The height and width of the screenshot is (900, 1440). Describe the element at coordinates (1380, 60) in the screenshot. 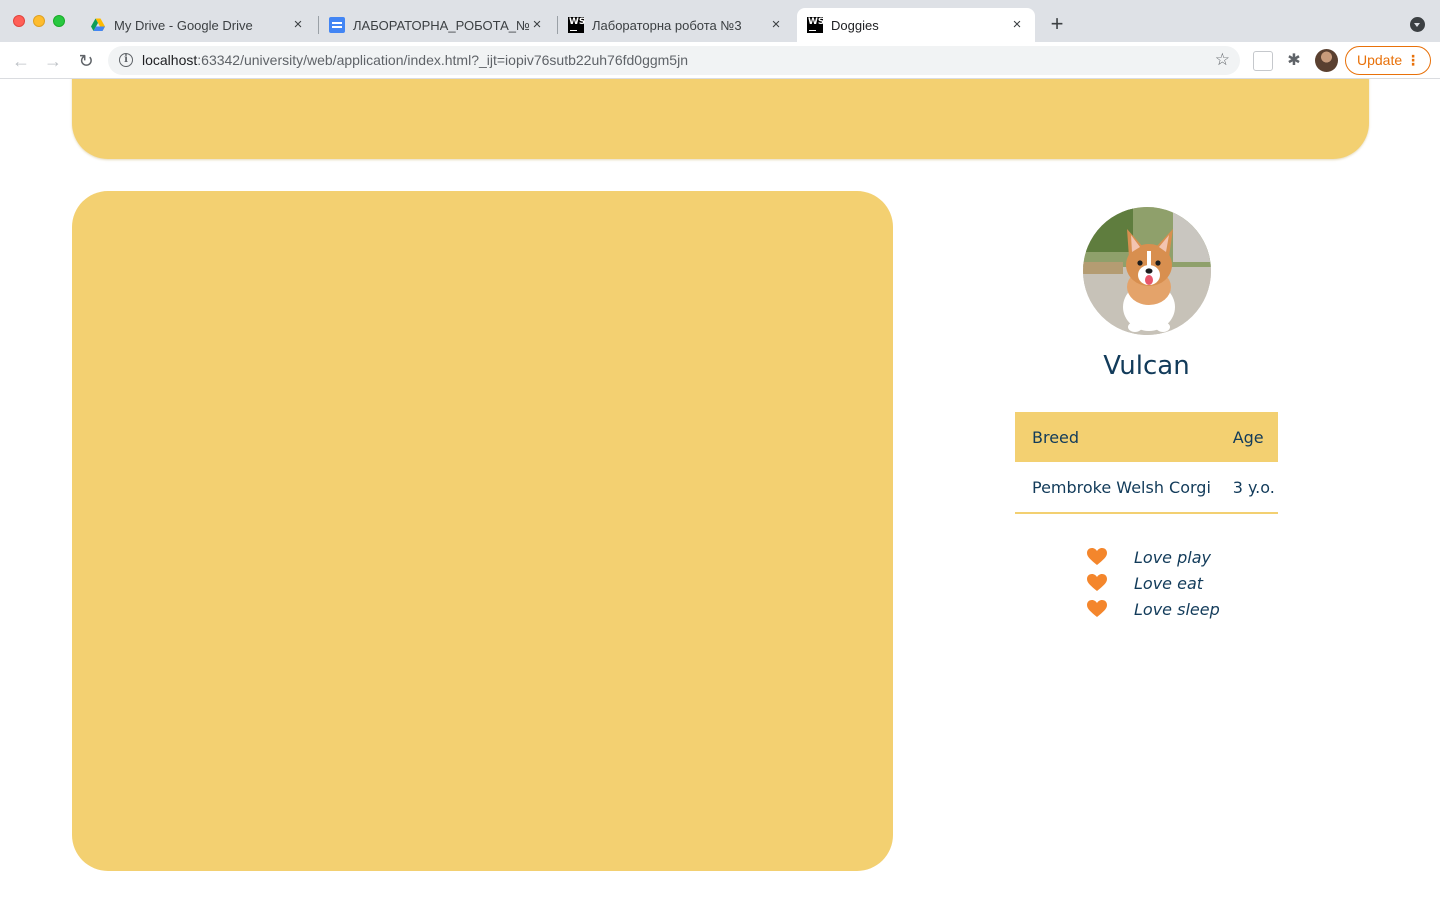

I see `update-label: Update` at that location.